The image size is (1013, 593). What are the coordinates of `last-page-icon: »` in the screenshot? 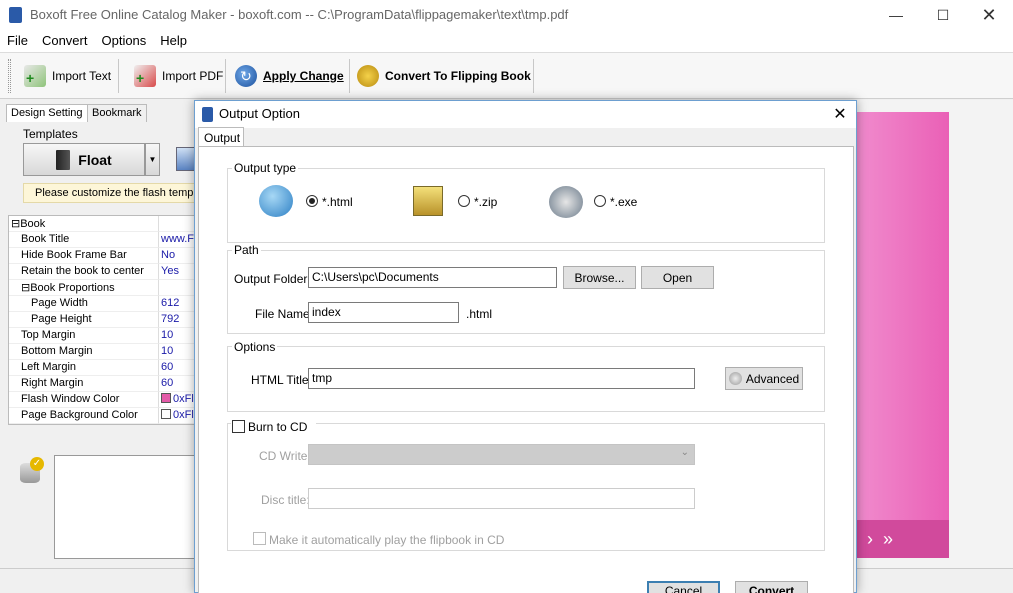 It's located at (888, 539).